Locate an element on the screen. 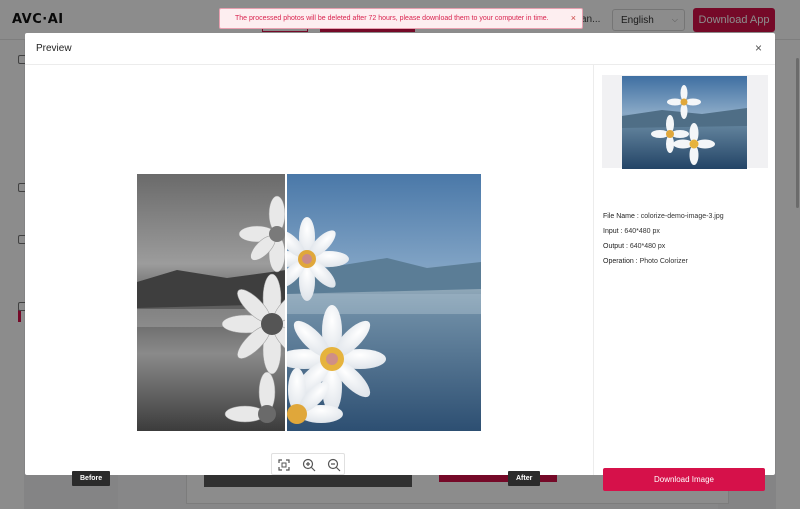  download-image-button: Download Image is located at coordinates (684, 479).